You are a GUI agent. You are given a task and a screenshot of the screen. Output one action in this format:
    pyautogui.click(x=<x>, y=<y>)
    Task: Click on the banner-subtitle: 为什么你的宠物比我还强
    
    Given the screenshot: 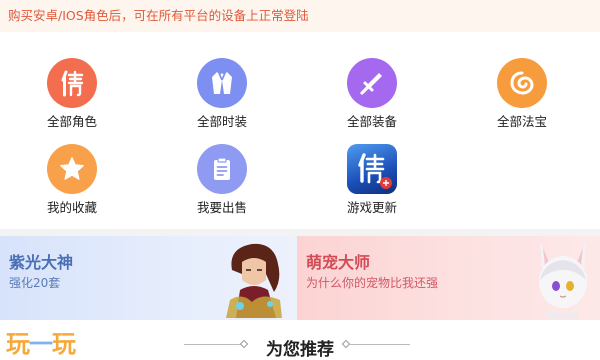 What is the action you would take?
    pyautogui.click(x=372, y=283)
    